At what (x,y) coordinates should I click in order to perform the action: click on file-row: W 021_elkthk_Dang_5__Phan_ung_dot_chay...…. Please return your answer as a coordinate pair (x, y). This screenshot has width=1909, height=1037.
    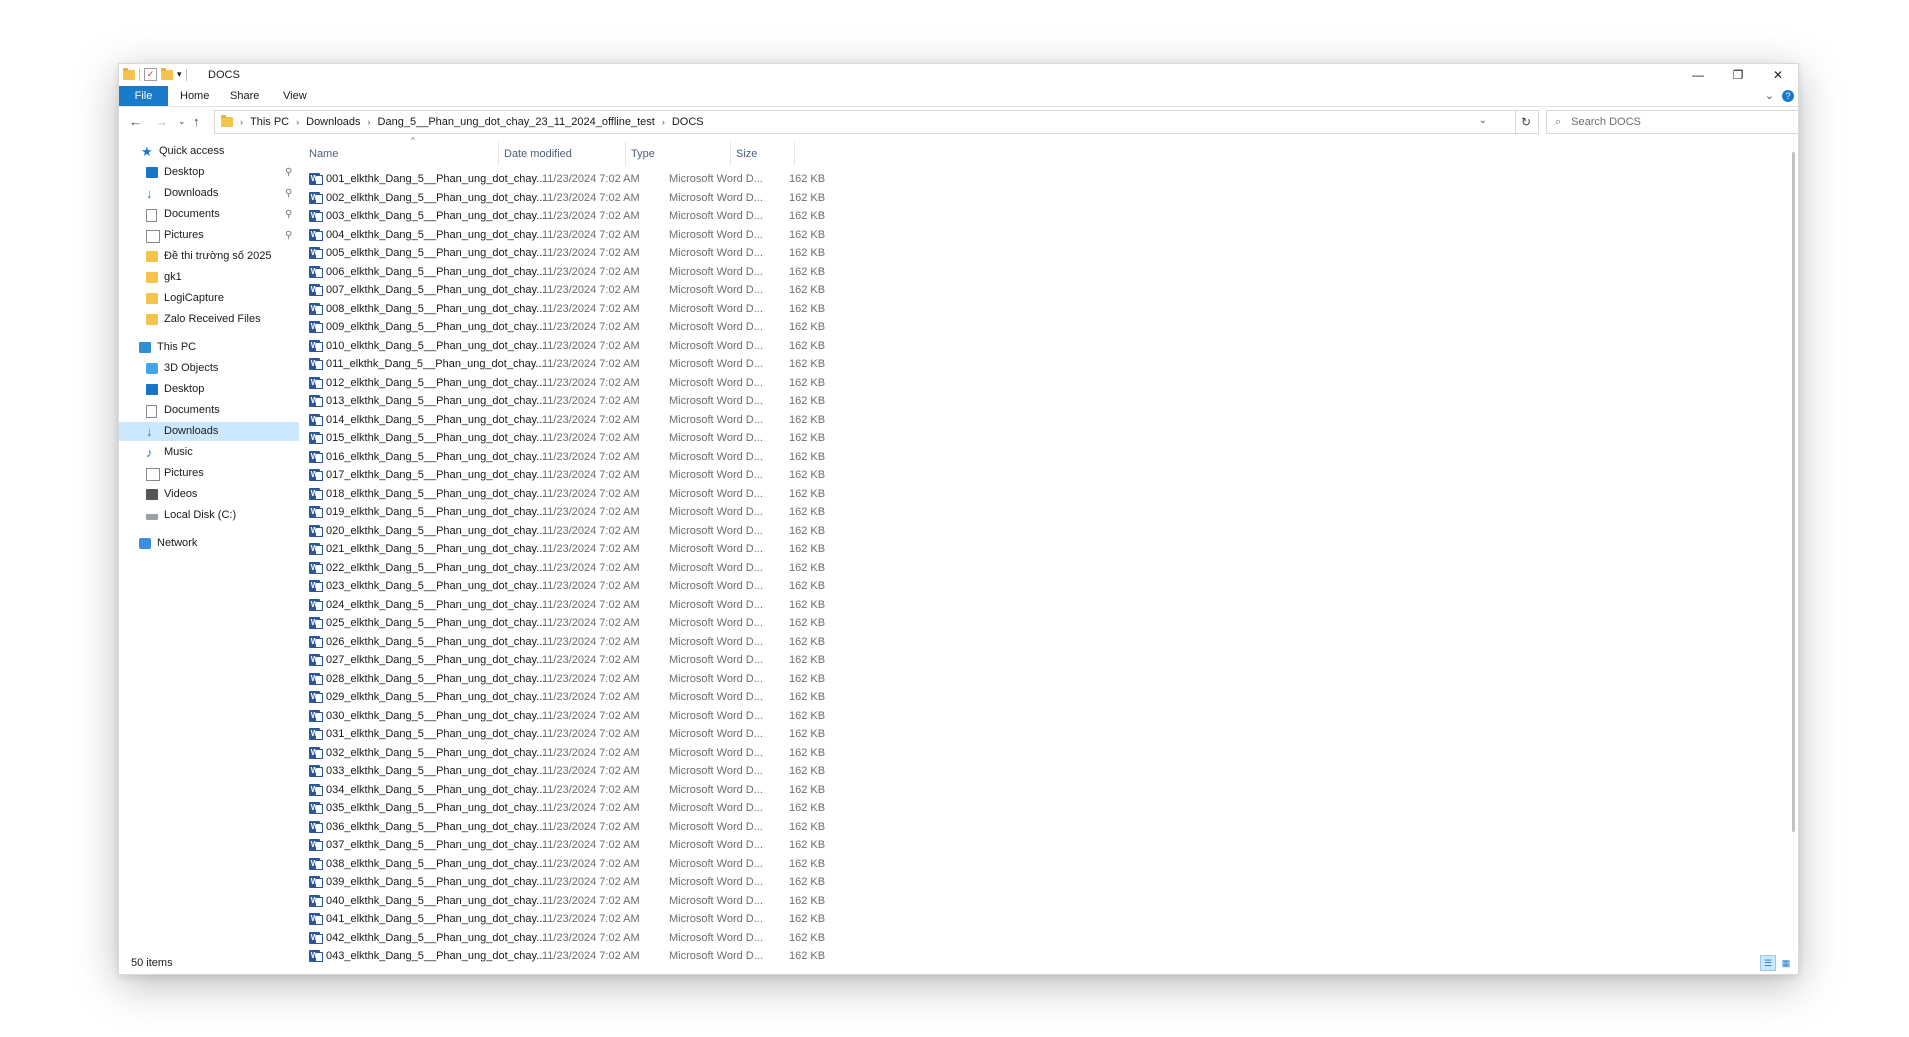
    Looking at the image, I should click on (567, 549).